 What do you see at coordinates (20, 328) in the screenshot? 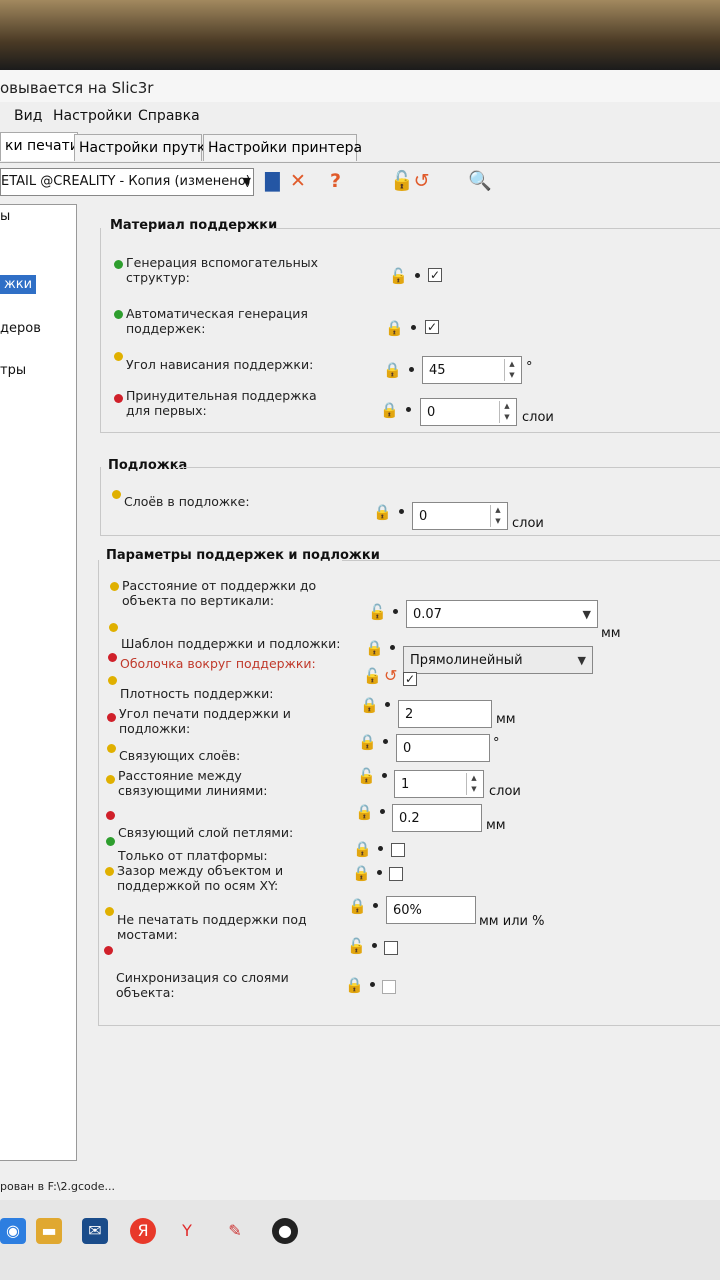
I see `category-item: деров` at bounding box center [20, 328].